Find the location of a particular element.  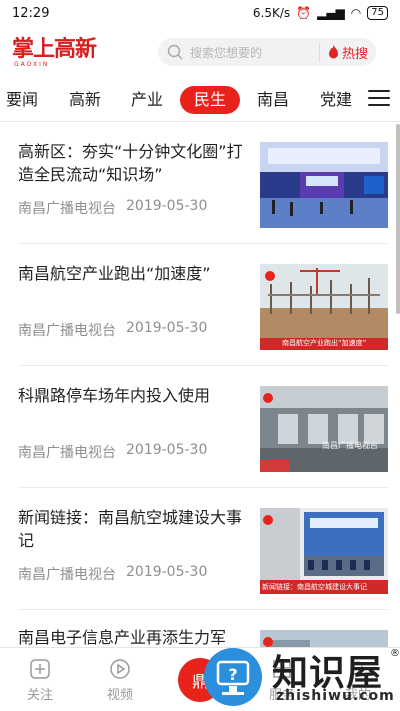

tab-gaoxin: 高新 is located at coordinates (85, 100).